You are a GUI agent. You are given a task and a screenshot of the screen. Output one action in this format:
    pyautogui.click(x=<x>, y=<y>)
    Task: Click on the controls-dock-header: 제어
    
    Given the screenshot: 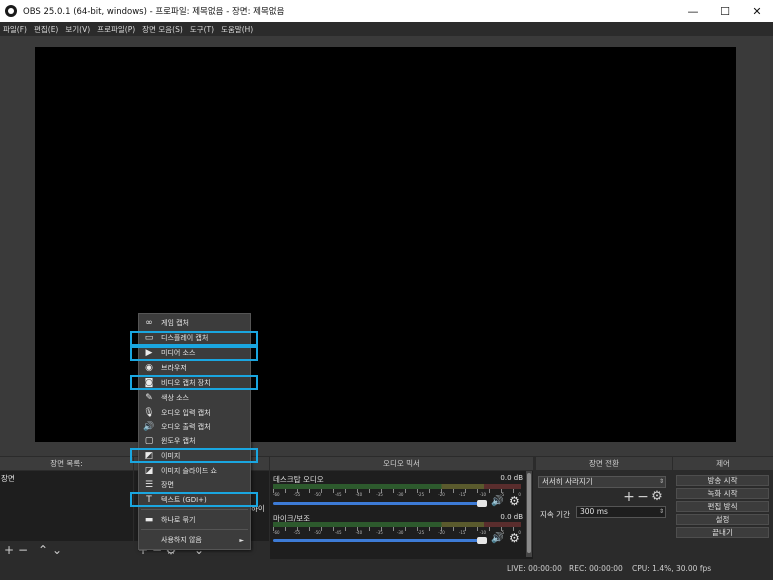 What is the action you would take?
    pyautogui.click(x=723, y=463)
    